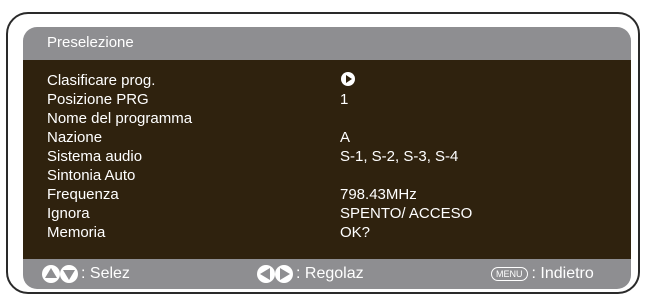 The height and width of the screenshot is (299, 648). I want to click on play-icon, so click(348, 79).